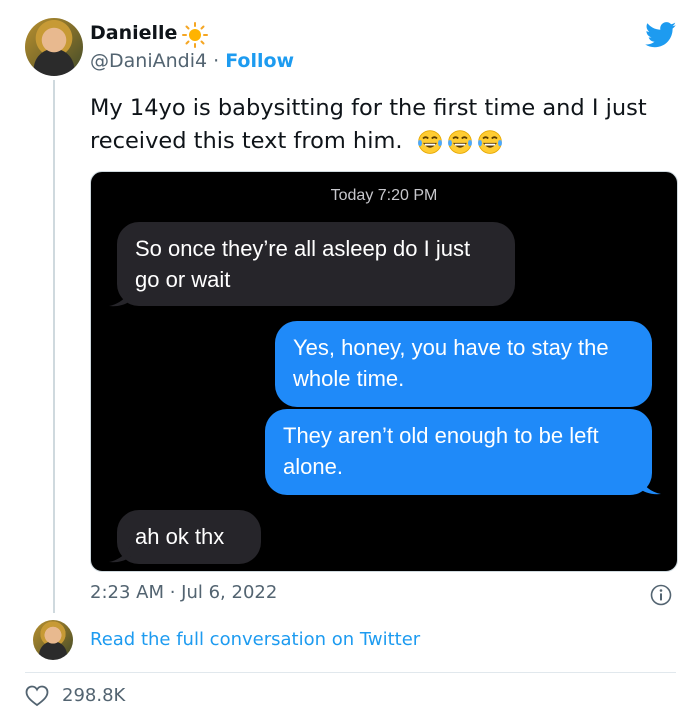 The width and height of the screenshot is (700, 725). I want to click on avatar-small, so click(53, 640).